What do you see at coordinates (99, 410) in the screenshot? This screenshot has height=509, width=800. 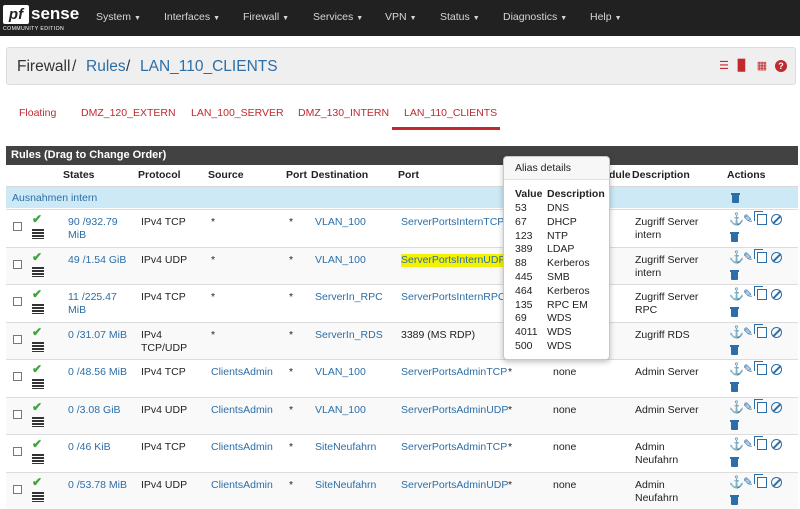 I see `rule-states: 0 /3.08 GiB` at bounding box center [99, 410].